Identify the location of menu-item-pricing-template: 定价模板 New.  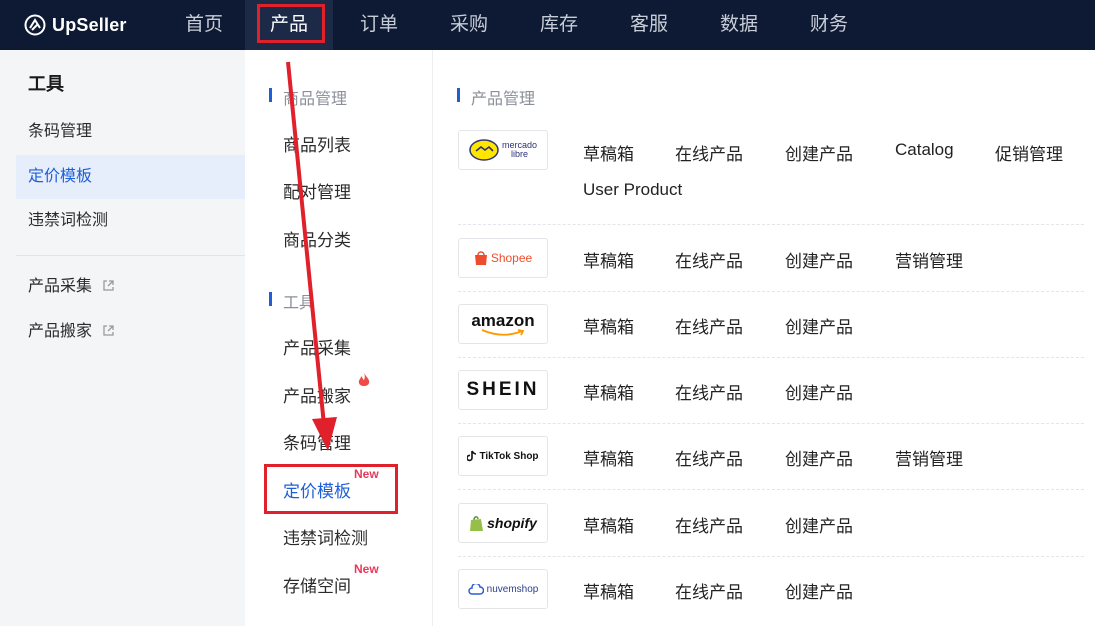
(331, 484).